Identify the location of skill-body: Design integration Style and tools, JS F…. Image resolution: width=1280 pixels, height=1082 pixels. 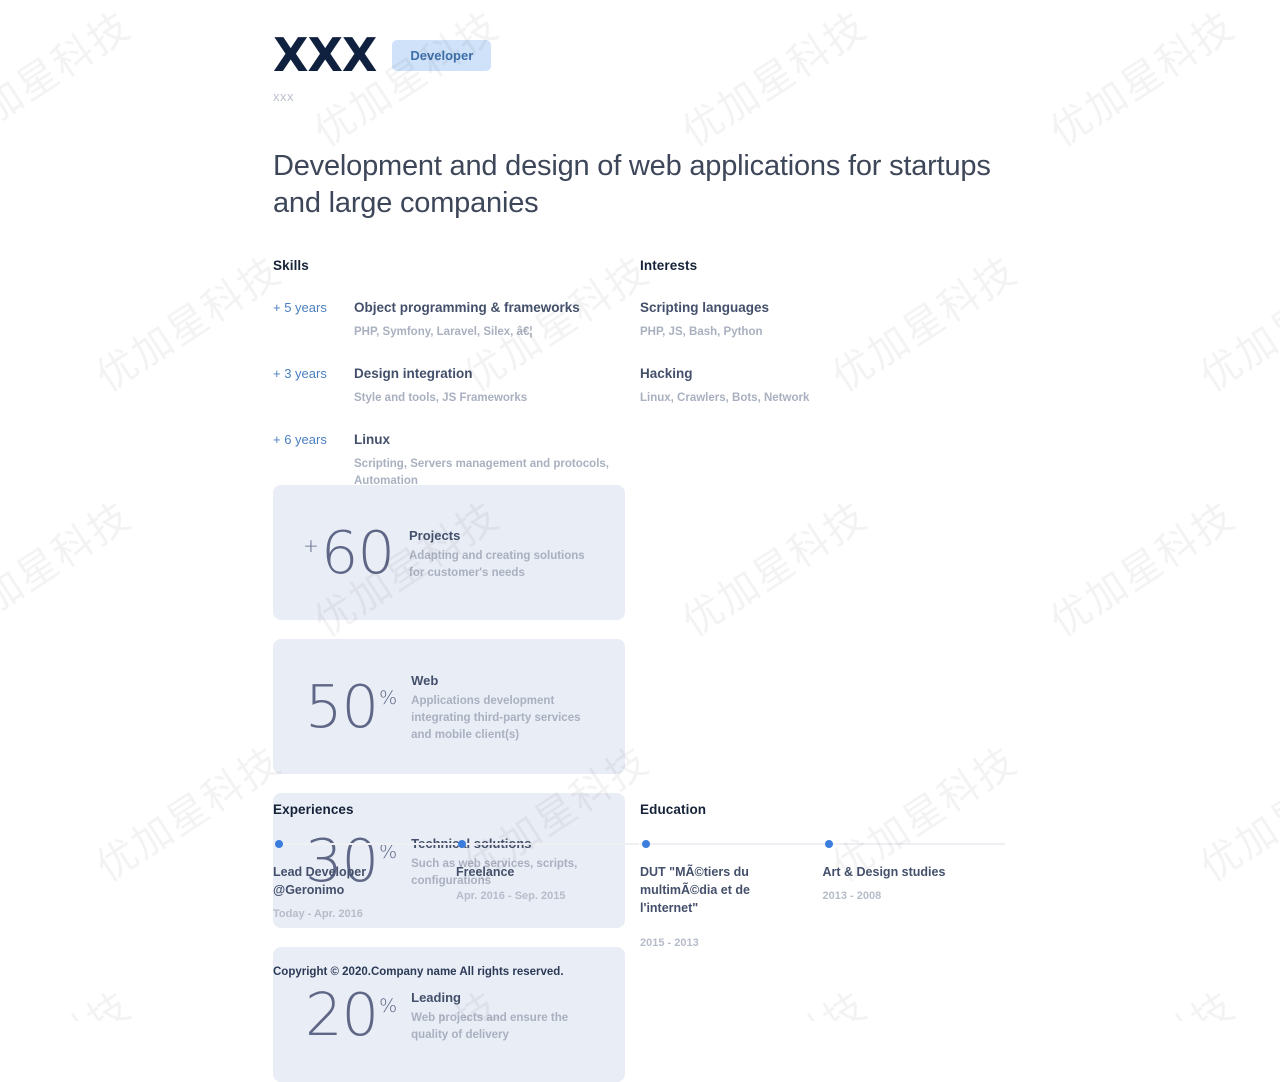
(494, 385).